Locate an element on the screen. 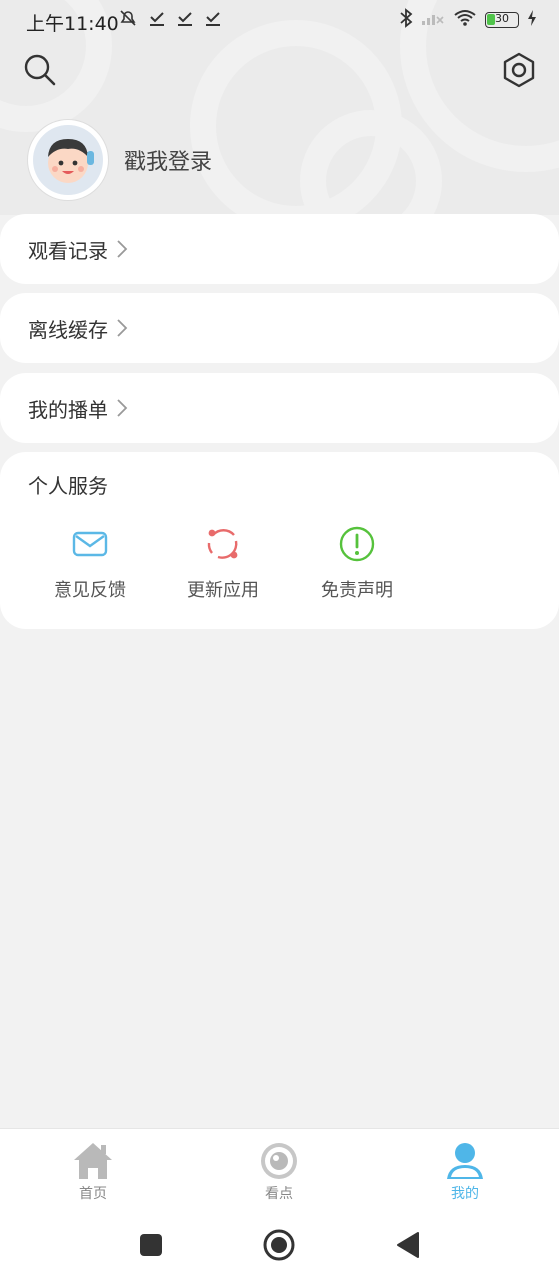 The width and height of the screenshot is (559, 1280). mail-icon is located at coordinates (90, 544).